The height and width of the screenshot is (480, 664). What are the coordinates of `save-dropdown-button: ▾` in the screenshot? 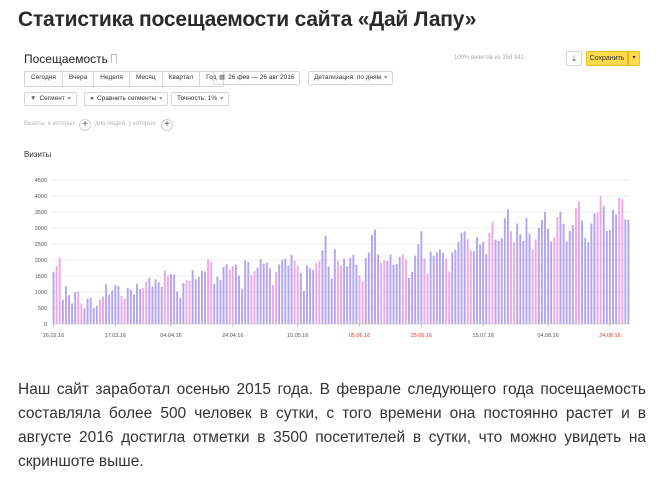 It's located at (634, 58).